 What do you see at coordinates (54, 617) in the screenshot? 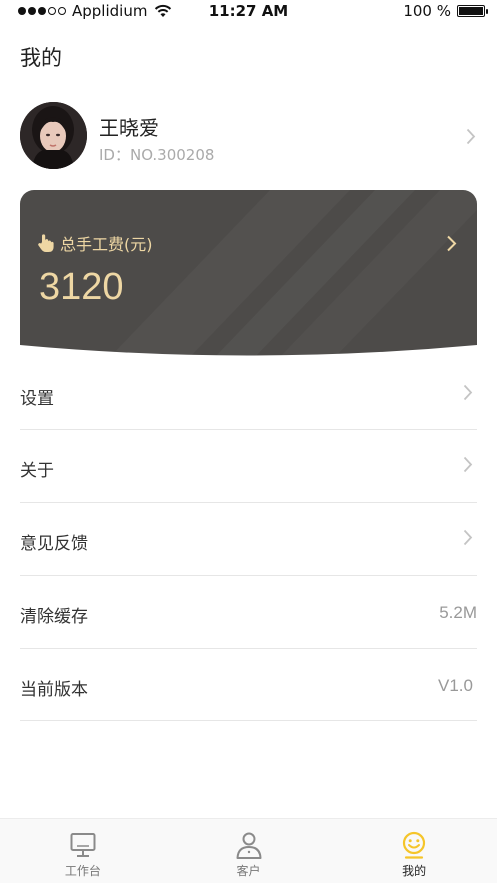
I see `menu-item-label: 清除缓存` at bounding box center [54, 617].